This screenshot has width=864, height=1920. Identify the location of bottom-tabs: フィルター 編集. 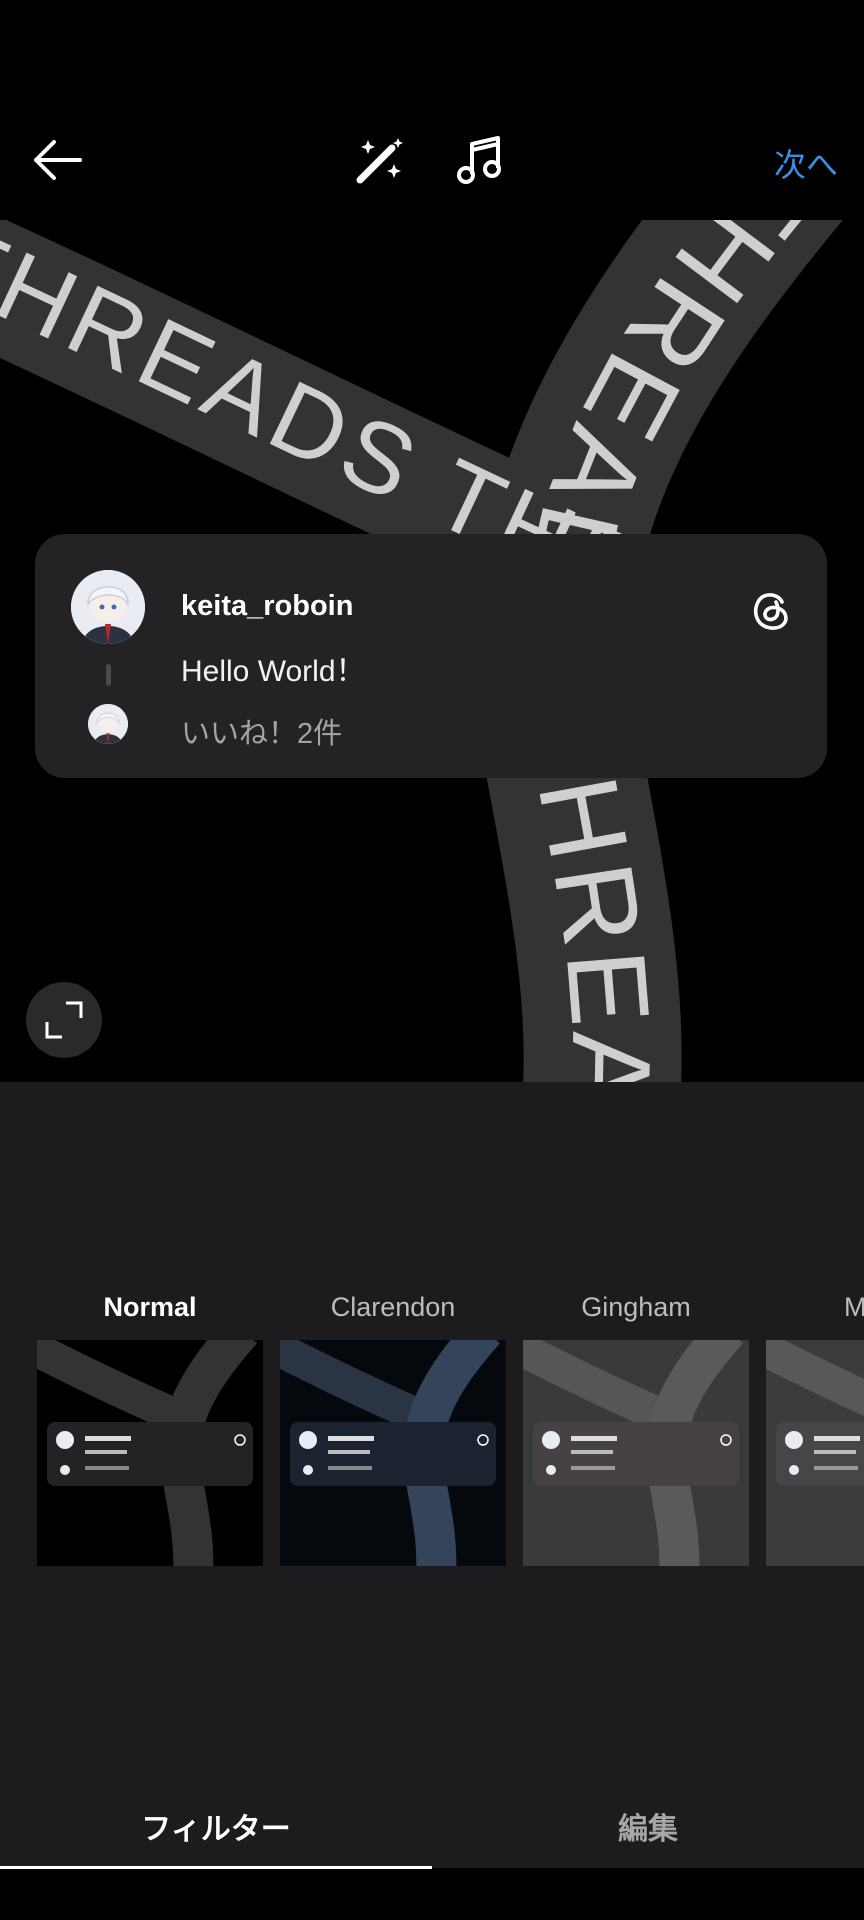
(432, 1825).